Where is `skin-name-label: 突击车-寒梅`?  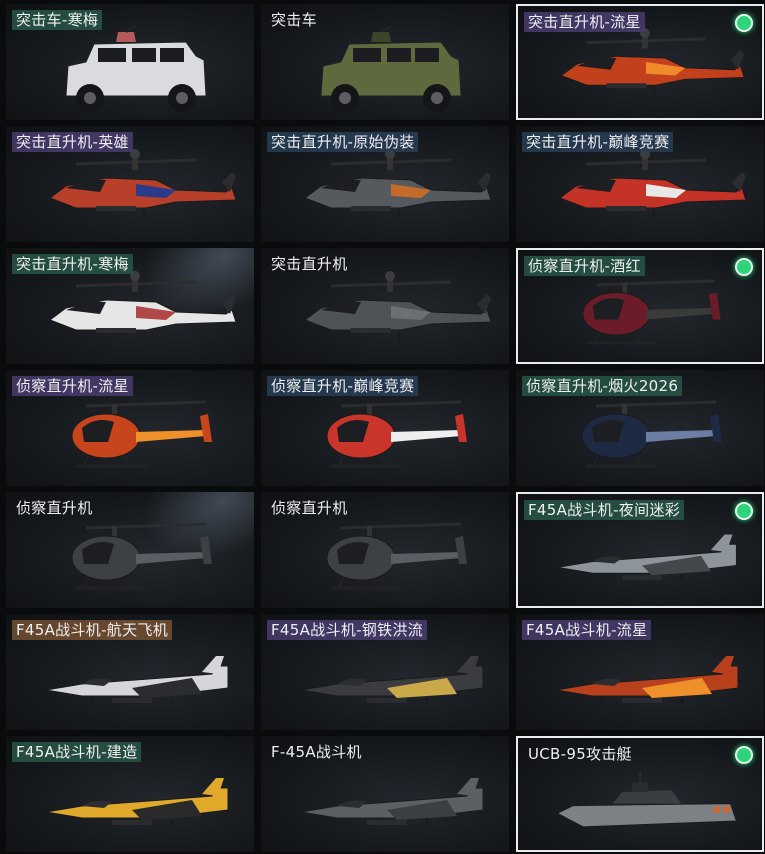 skin-name-label: 突击车-寒梅 is located at coordinates (57, 20).